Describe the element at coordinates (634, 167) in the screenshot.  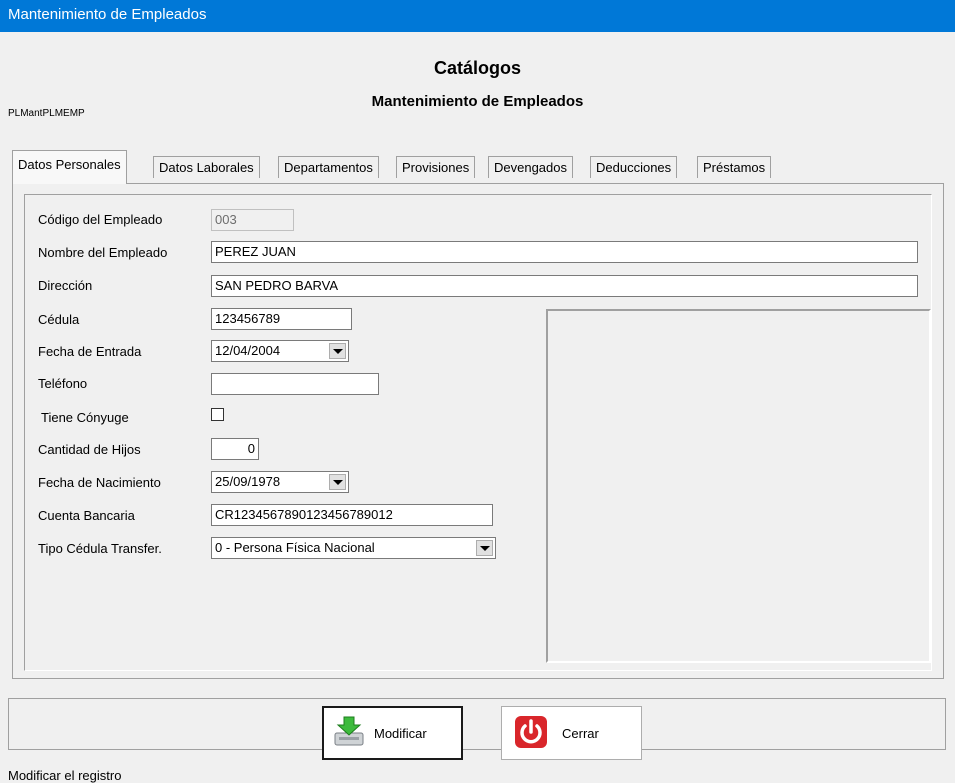
I see `tab-deducciones: Deducciones` at that location.